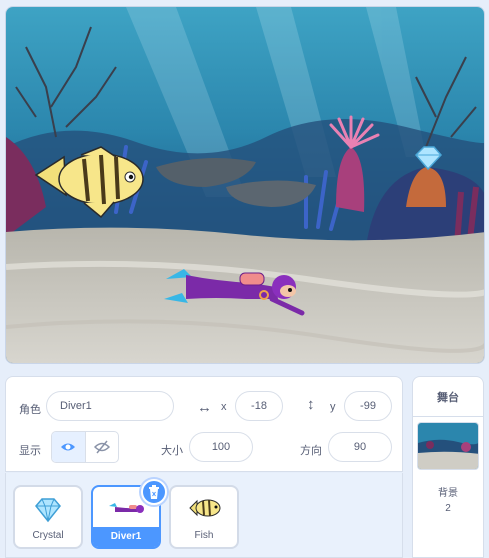 Image resolution: width=489 pixels, height=558 pixels. Describe the element at coordinates (311, 451) in the screenshot. I see `direction-label: 方向` at that location.